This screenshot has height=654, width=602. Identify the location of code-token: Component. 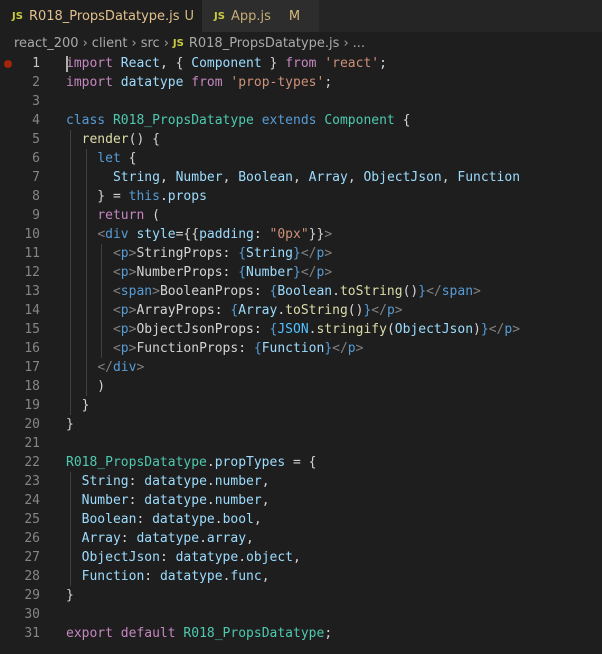
(226, 63).